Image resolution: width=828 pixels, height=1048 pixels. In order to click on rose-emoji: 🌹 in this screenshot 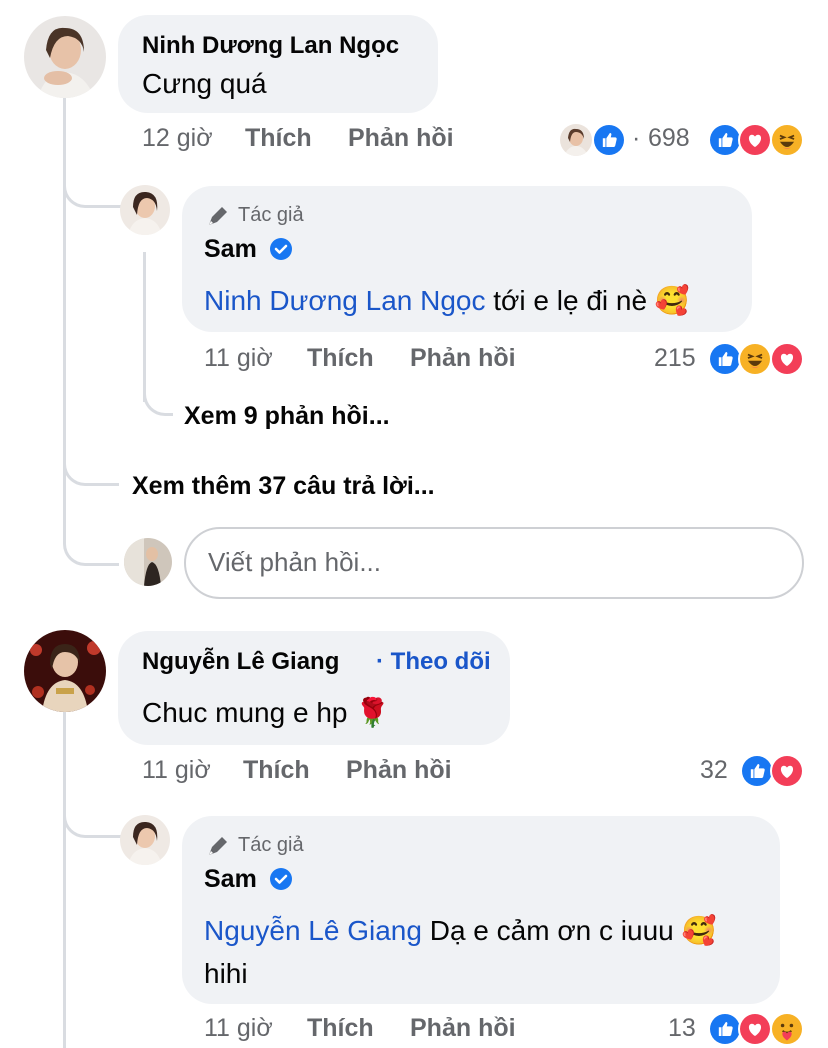, I will do `click(373, 712)`.